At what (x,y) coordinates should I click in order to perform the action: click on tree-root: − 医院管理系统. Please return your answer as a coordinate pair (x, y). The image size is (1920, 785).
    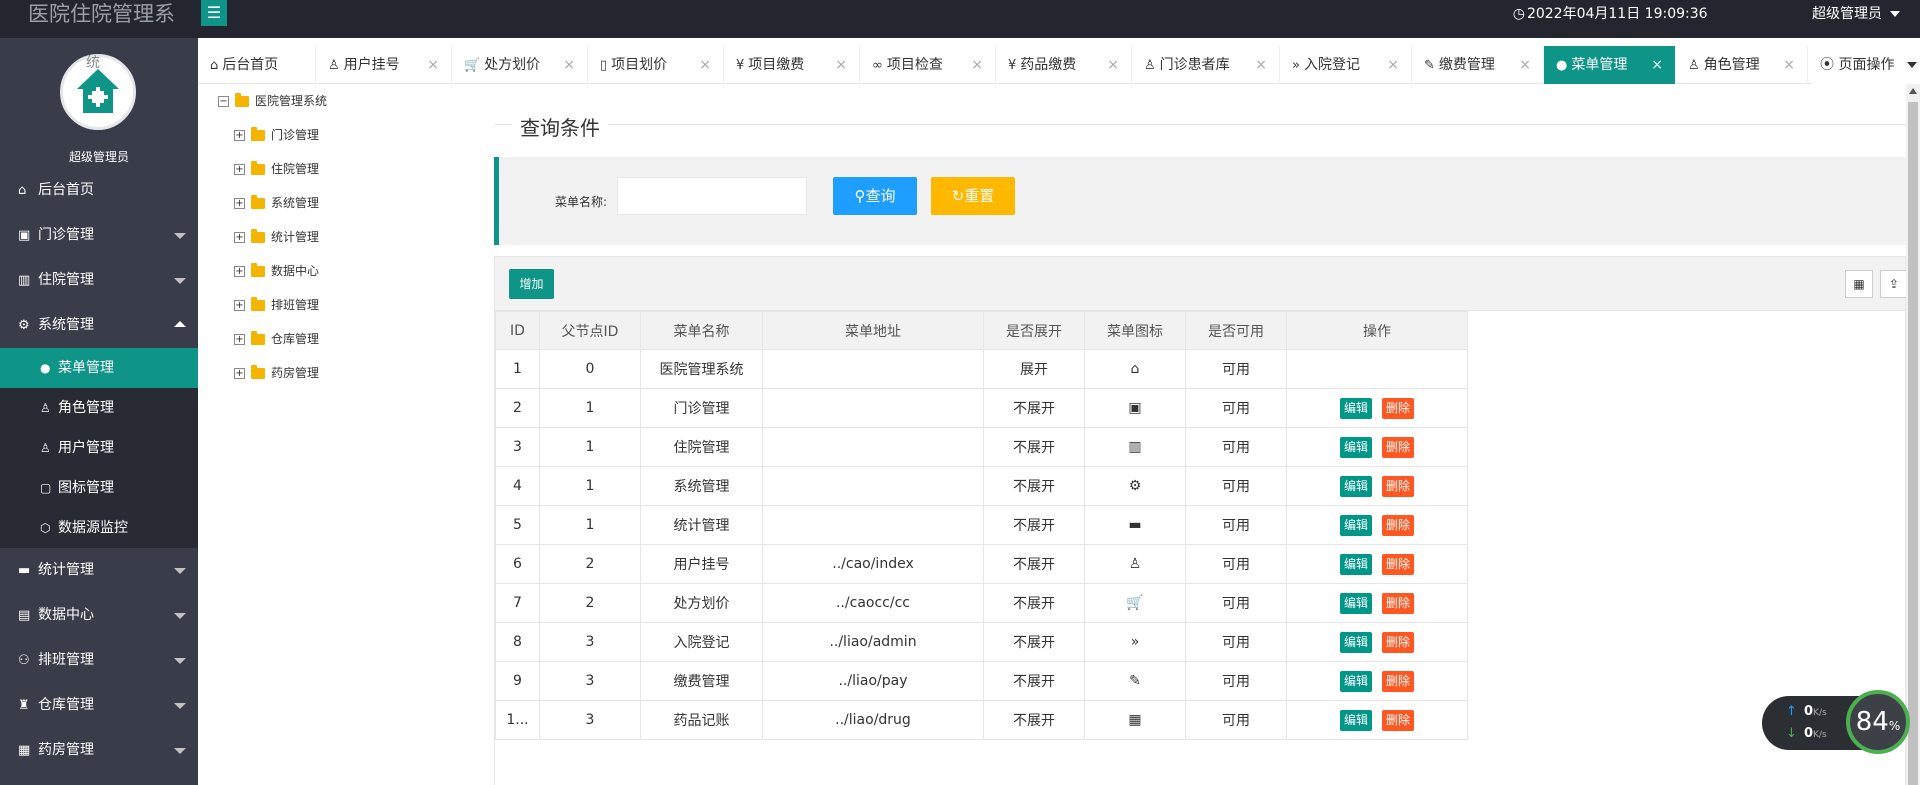
    Looking at the image, I should click on (272, 100).